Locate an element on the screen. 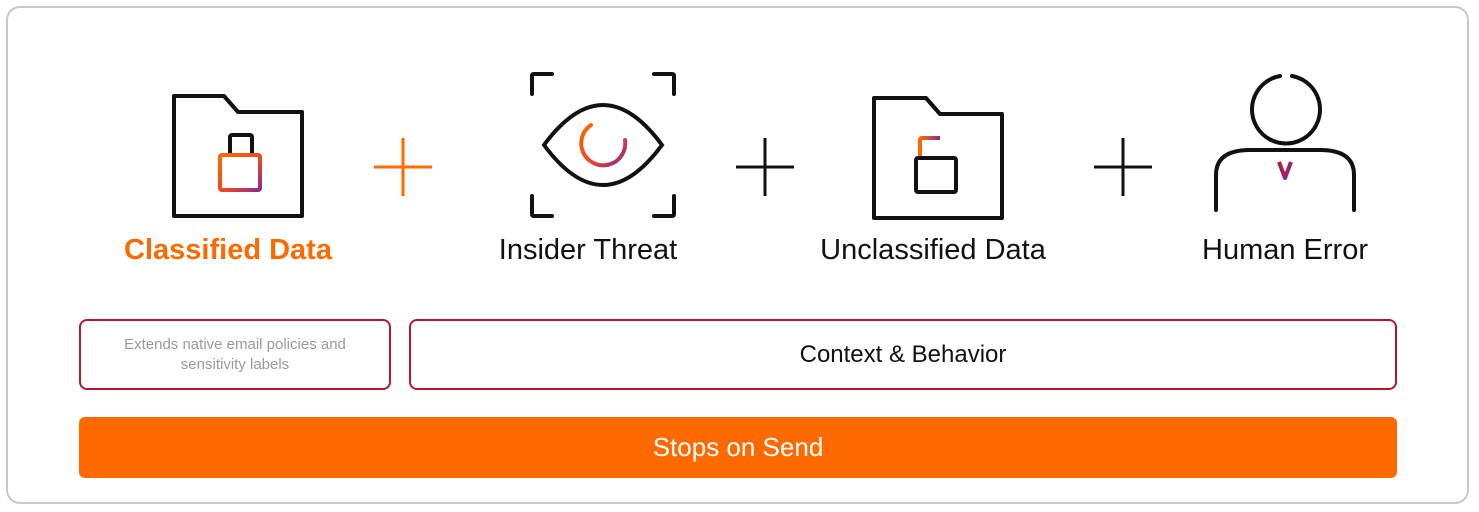  label-classified-data: Classified Data is located at coordinates (228, 250).